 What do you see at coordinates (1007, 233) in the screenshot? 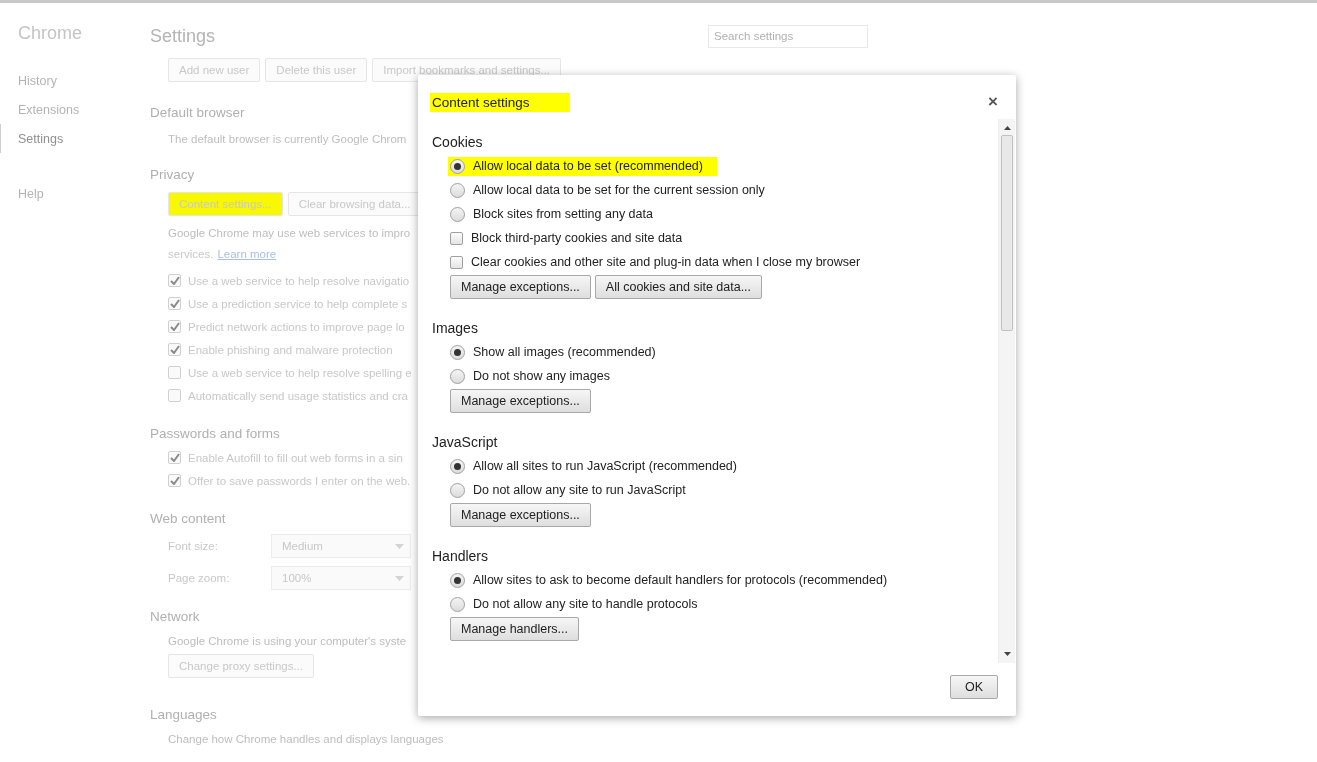
I see `scrollbar-thumb` at bounding box center [1007, 233].